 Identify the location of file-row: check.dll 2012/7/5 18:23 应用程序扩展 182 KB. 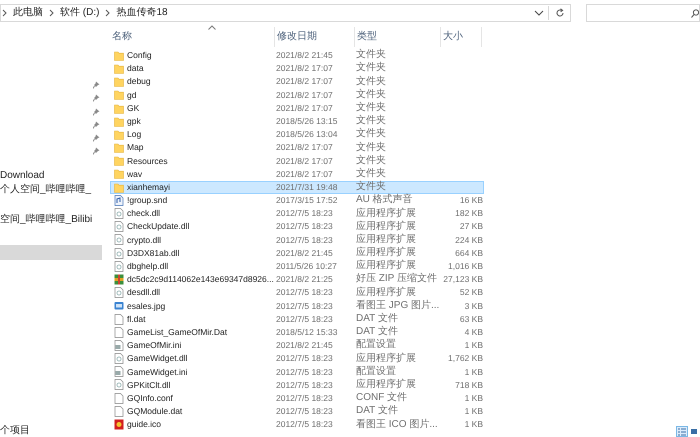
(297, 213).